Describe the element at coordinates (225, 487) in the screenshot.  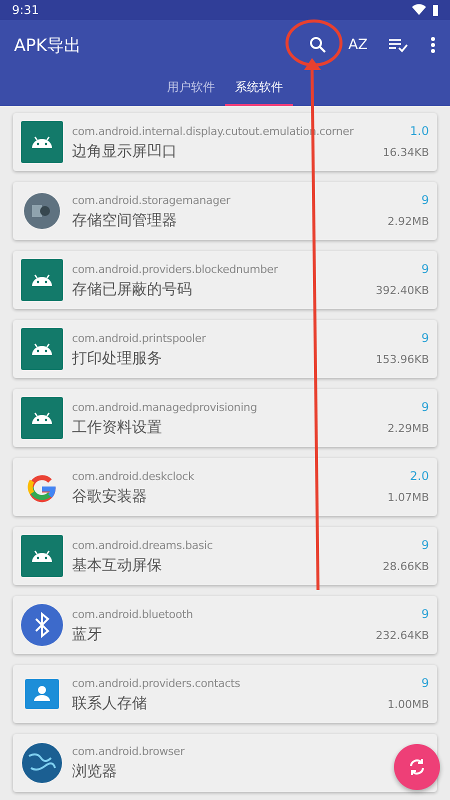
I see `app-card: com.android.deskclock 2.0 谷歌安装器 1.07MB` at that location.